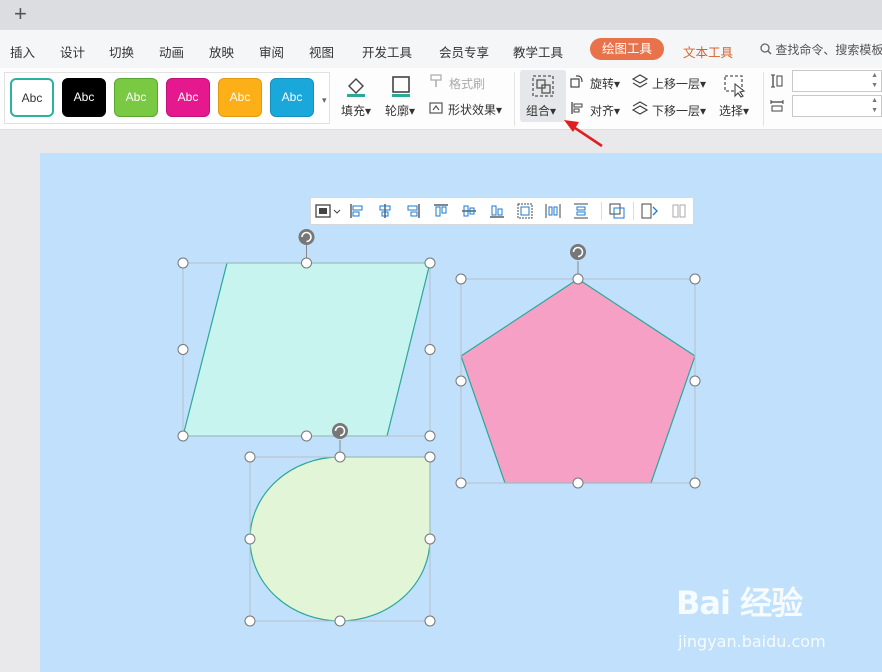  What do you see at coordinates (340, 539) in the screenshot?
I see `teardrop-shape` at bounding box center [340, 539].